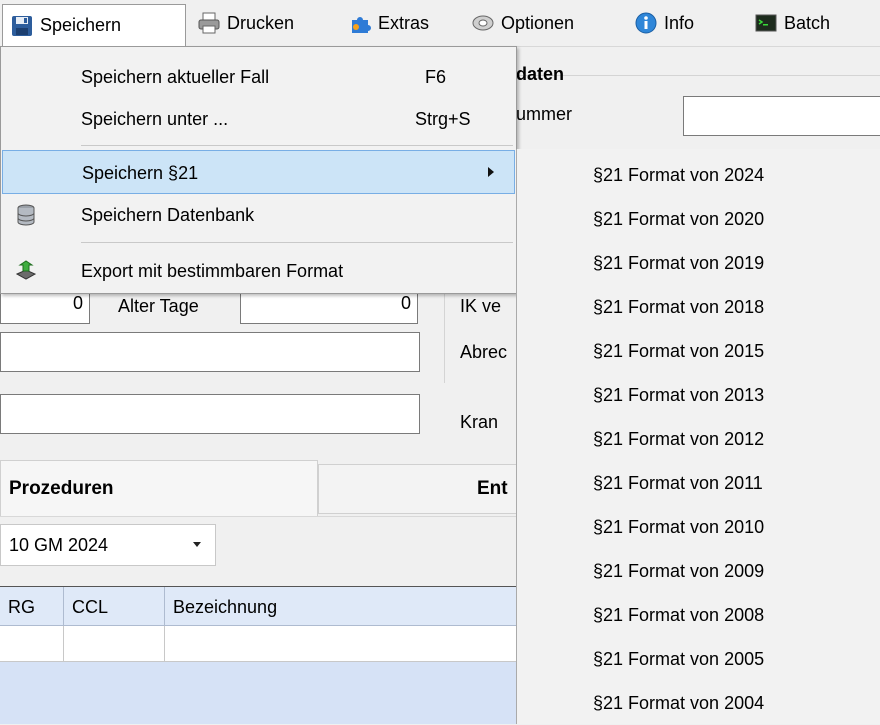 This screenshot has height=725, width=880. Describe the element at coordinates (481, 306) in the screenshot. I see `label-ik: IK ve` at that location.